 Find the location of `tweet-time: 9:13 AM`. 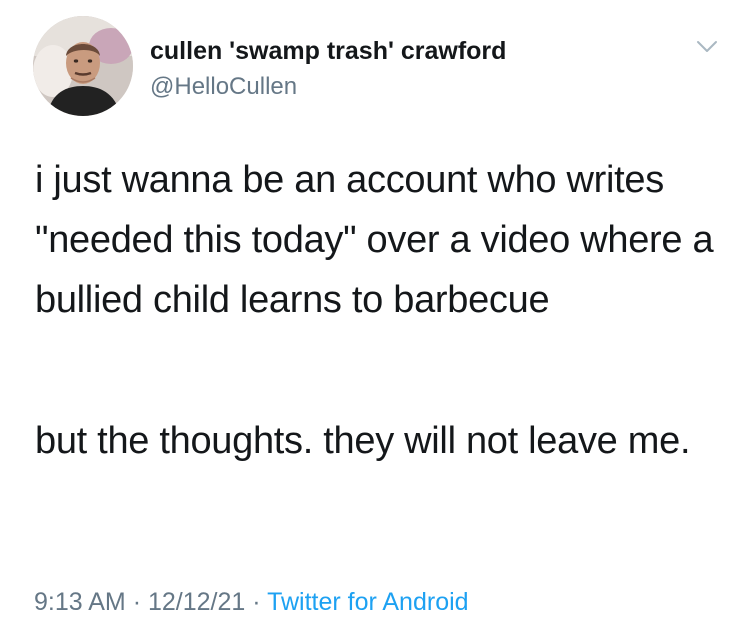

tweet-time: 9:13 AM is located at coordinates (80, 602).